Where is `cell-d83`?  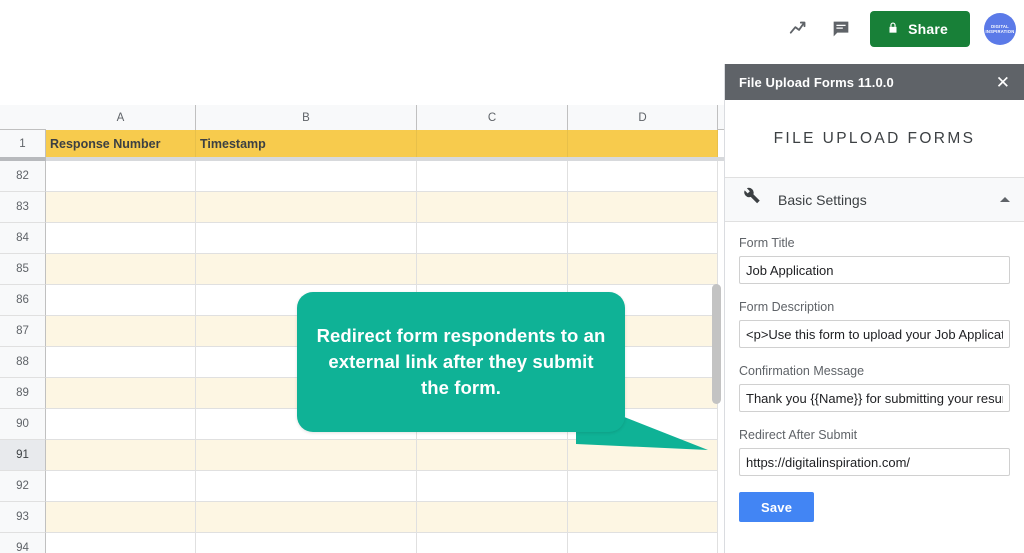 cell-d83 is located at coordinates (643, 207).